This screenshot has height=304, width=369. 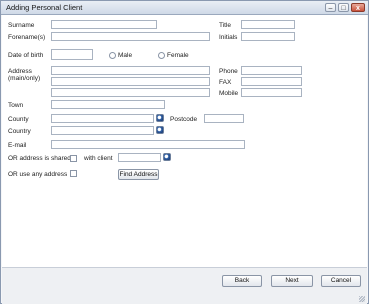 I want to click on find-address-button: Find Address, so click(x=138, y=174).